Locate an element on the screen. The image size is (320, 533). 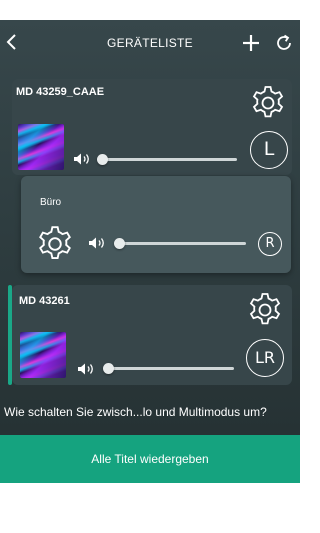
channel-label: LR is located at coordinates (265, 357).